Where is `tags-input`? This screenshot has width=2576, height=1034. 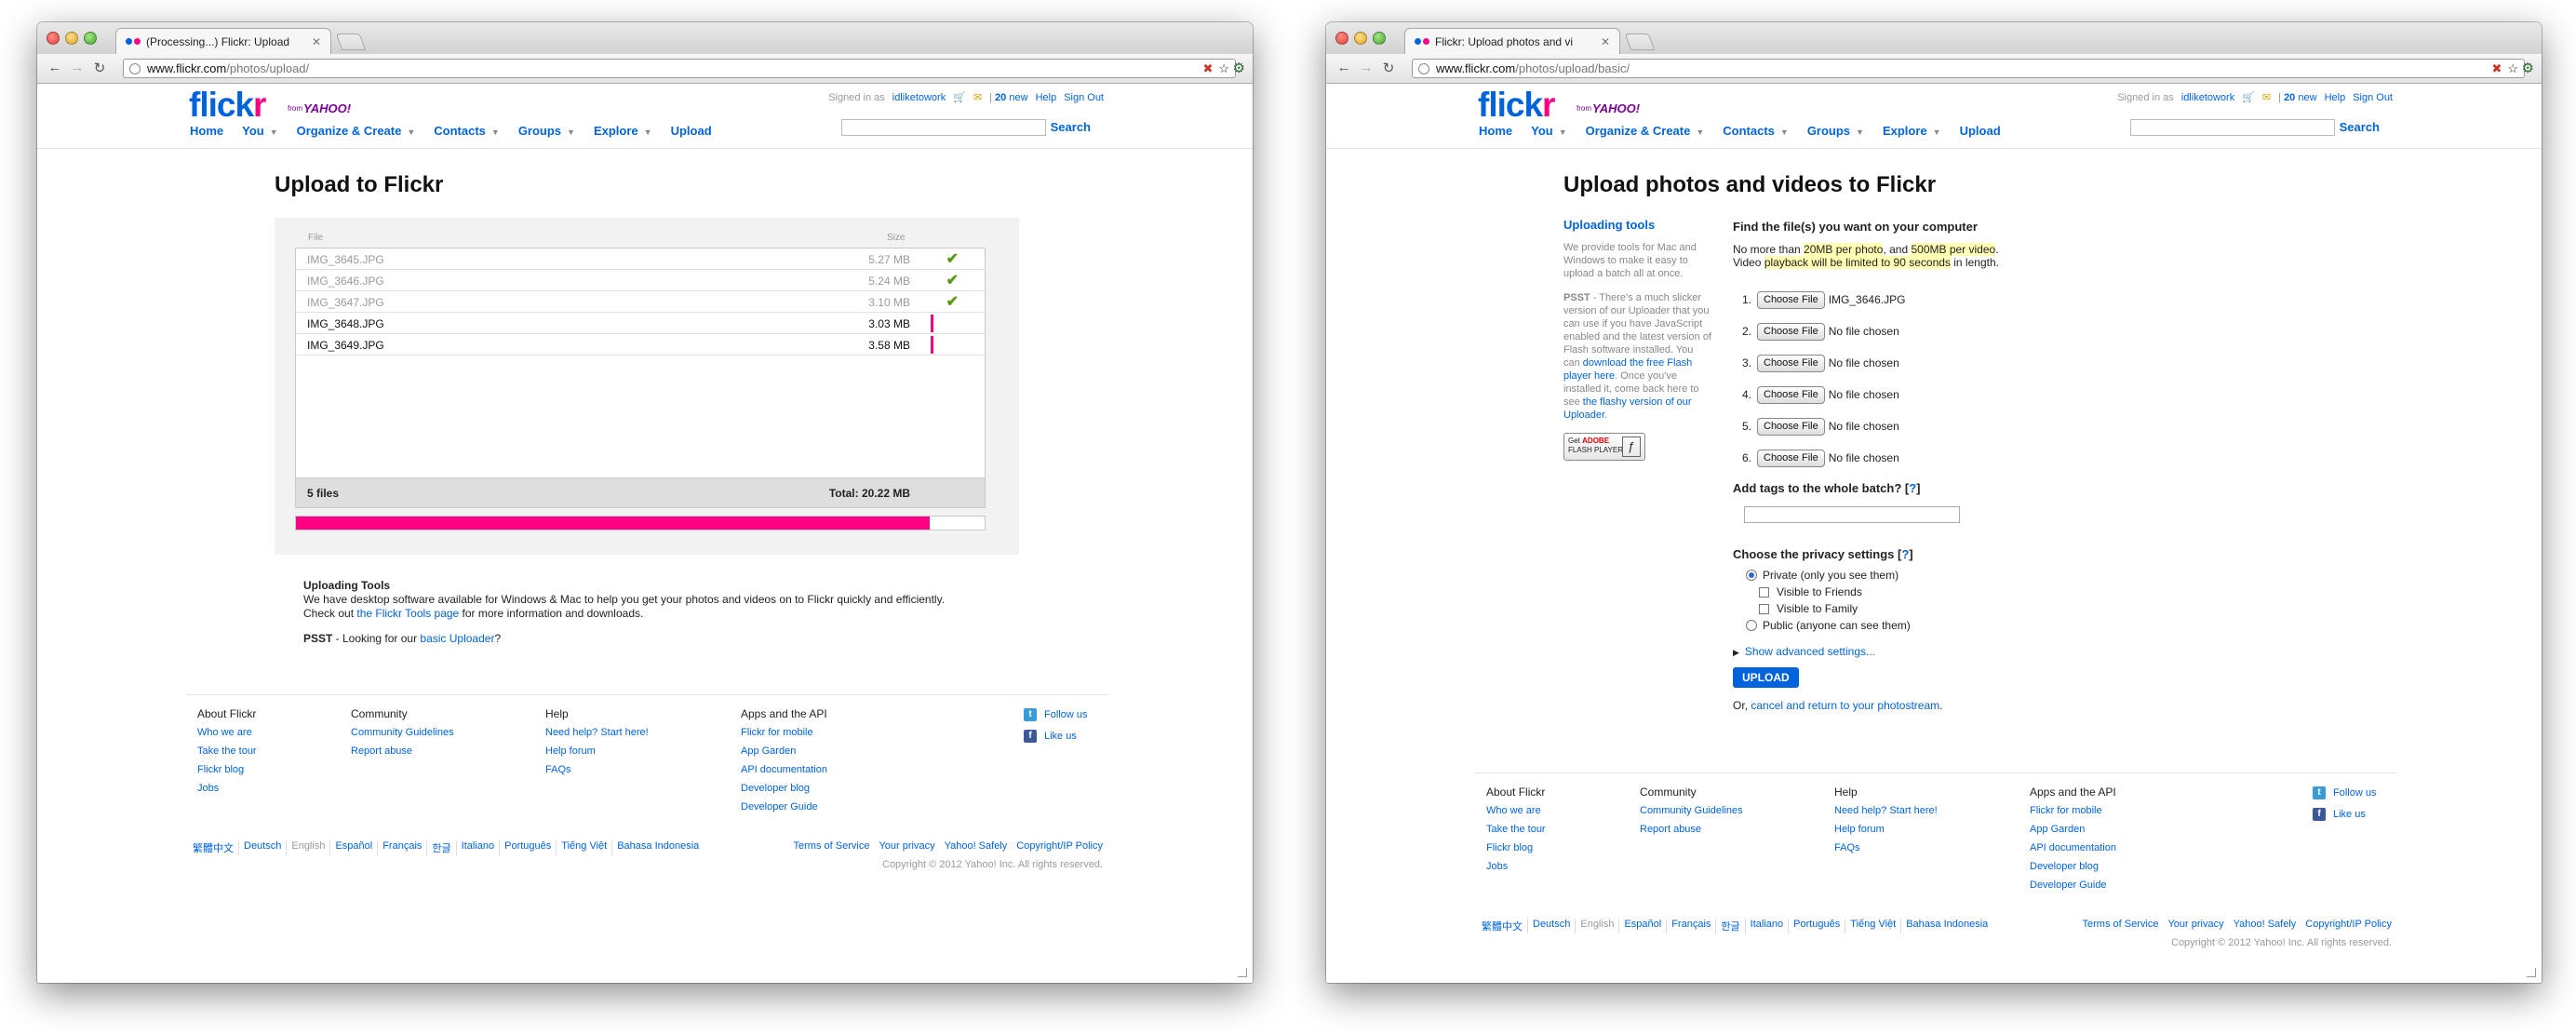
tags-input is located at coordinates (1852, 515).